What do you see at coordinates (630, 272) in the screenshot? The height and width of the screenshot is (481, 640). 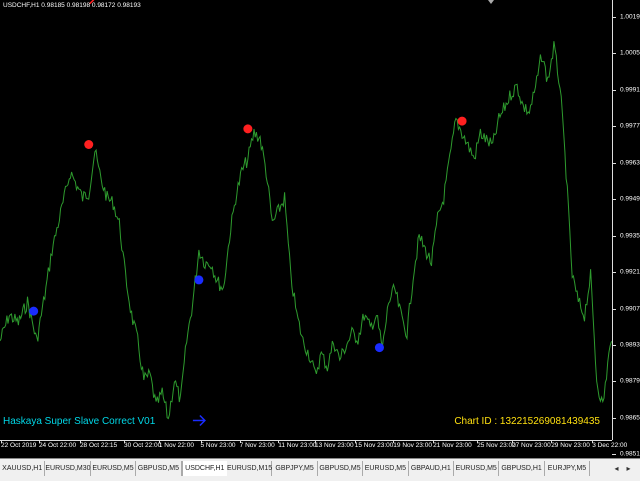 I see `price-tick-label: 0.99215` at bounding box center [630, 272].